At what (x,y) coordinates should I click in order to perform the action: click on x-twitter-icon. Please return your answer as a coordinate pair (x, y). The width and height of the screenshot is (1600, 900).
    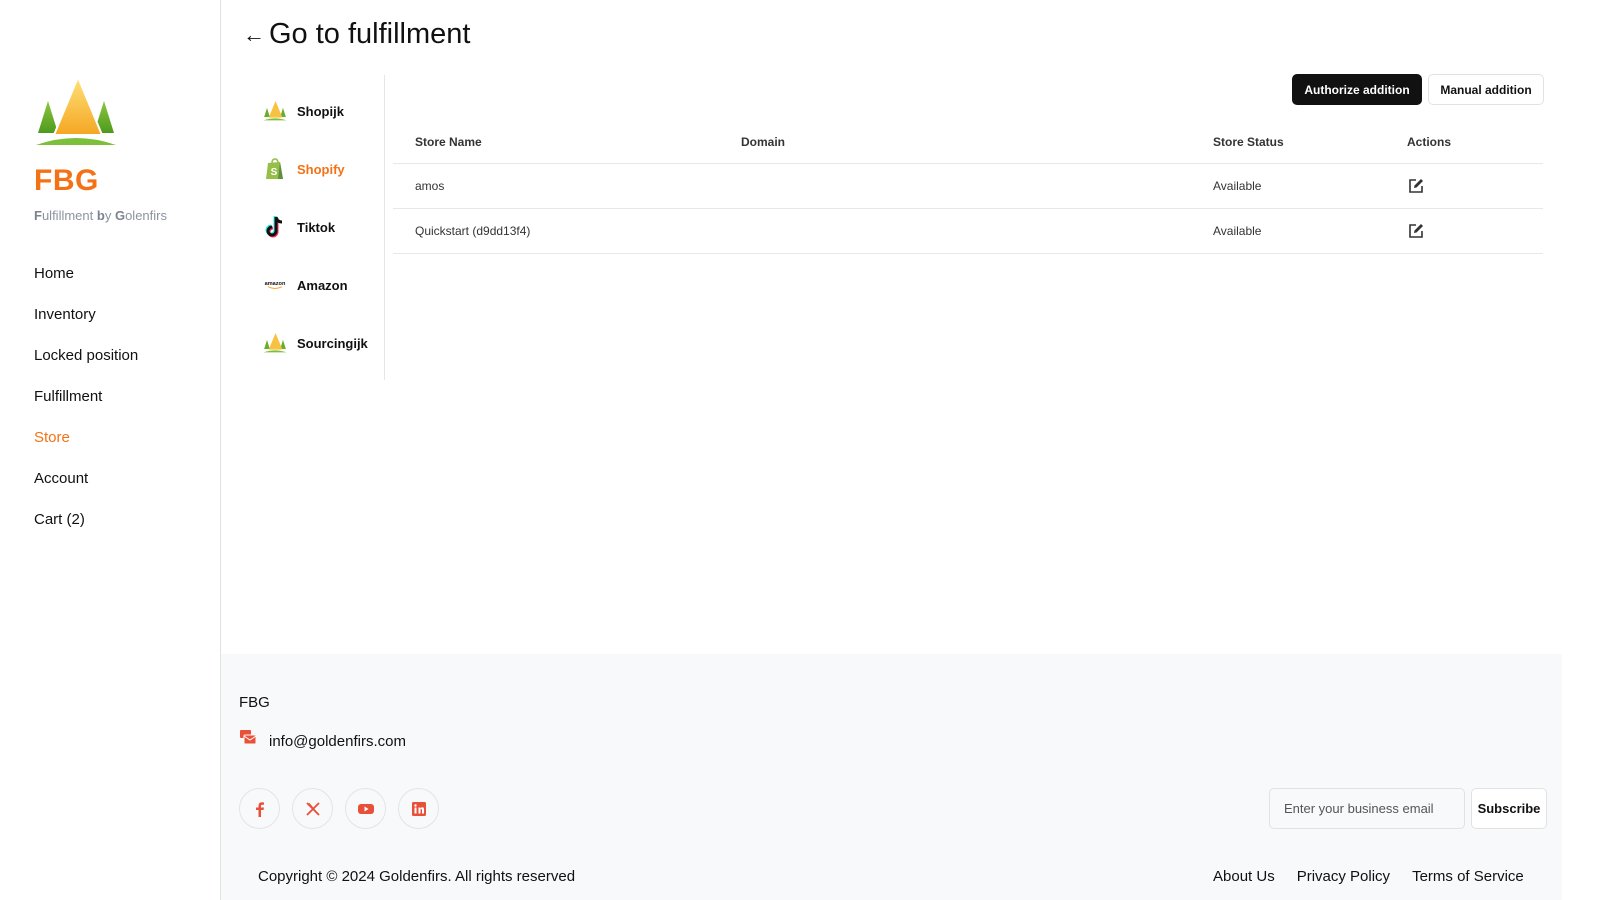
    Looking at the image, I should click on (312, 808).